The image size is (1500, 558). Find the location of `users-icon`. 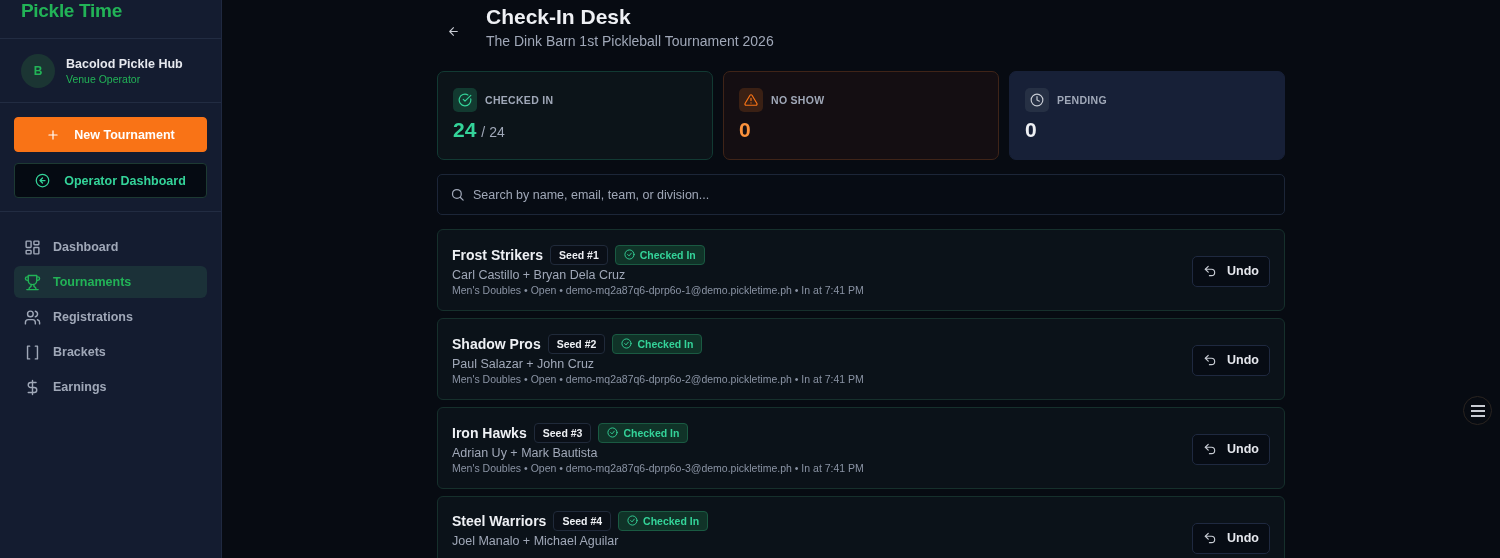

users-icon is located at coordinates (32, 317).